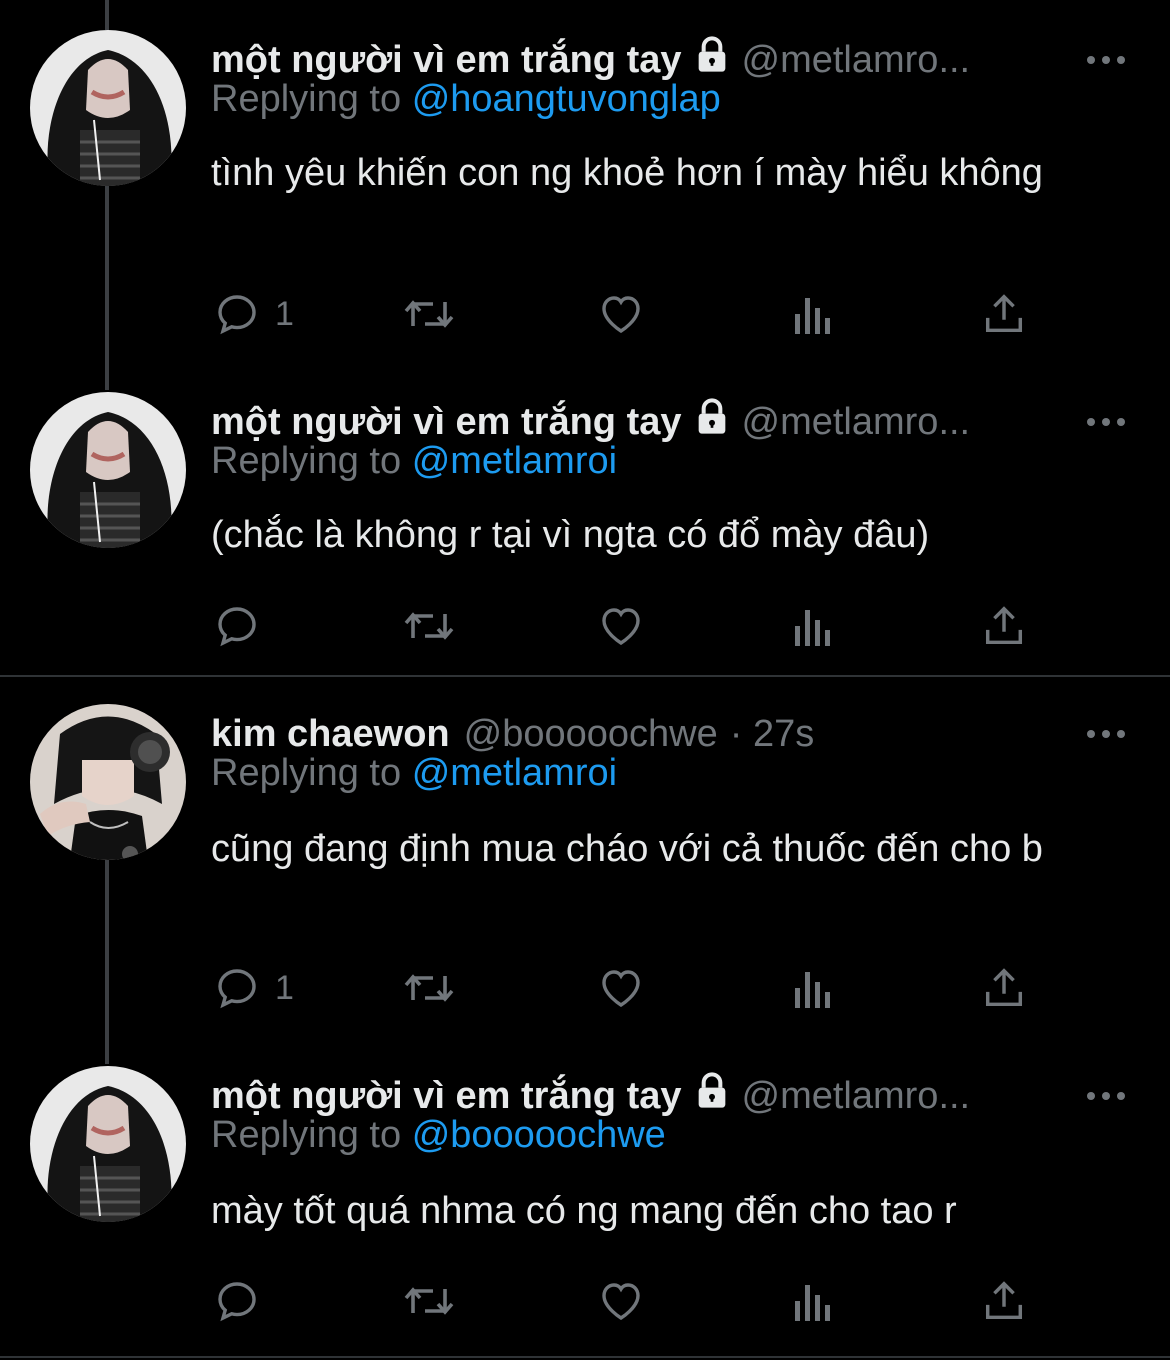  I want to click on user-handle: @booooochwe, so click(591, 734).